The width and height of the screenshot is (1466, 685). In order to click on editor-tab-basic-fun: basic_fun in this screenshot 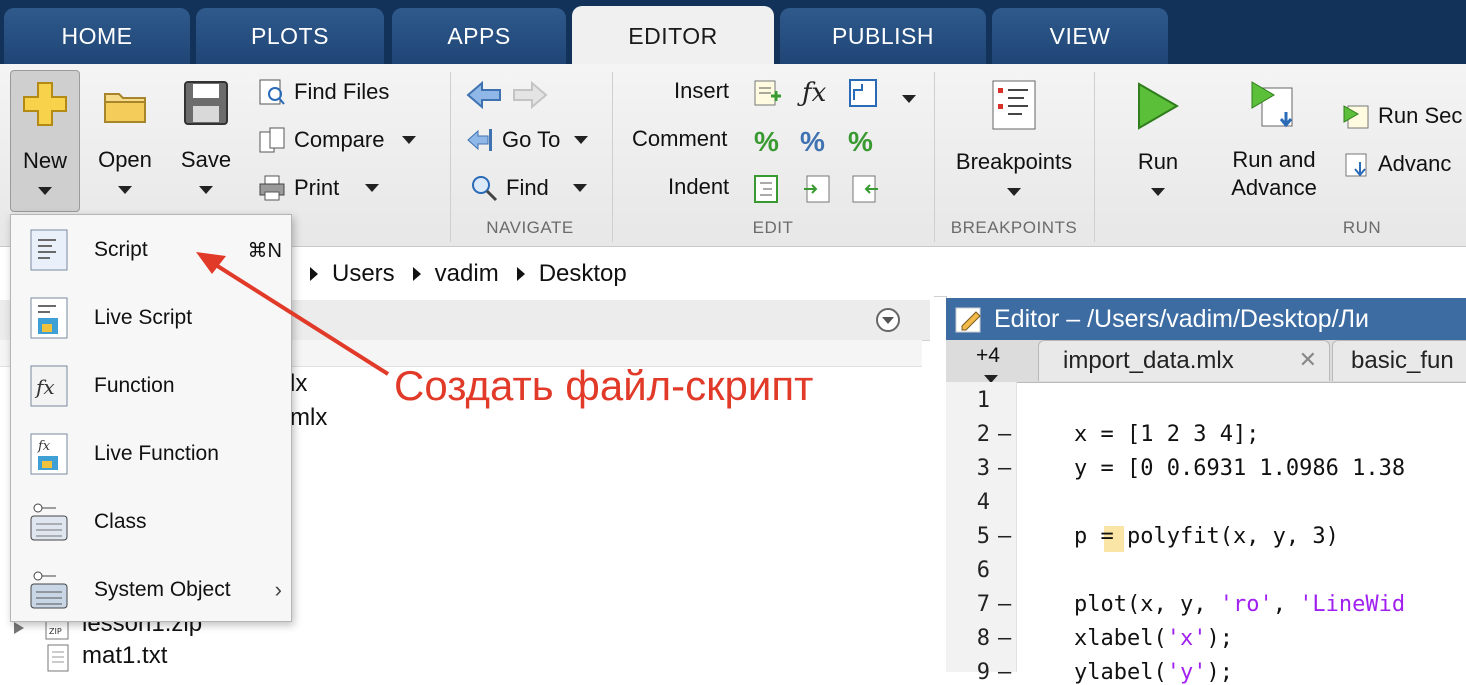, I will do `click(1399, 360)`.